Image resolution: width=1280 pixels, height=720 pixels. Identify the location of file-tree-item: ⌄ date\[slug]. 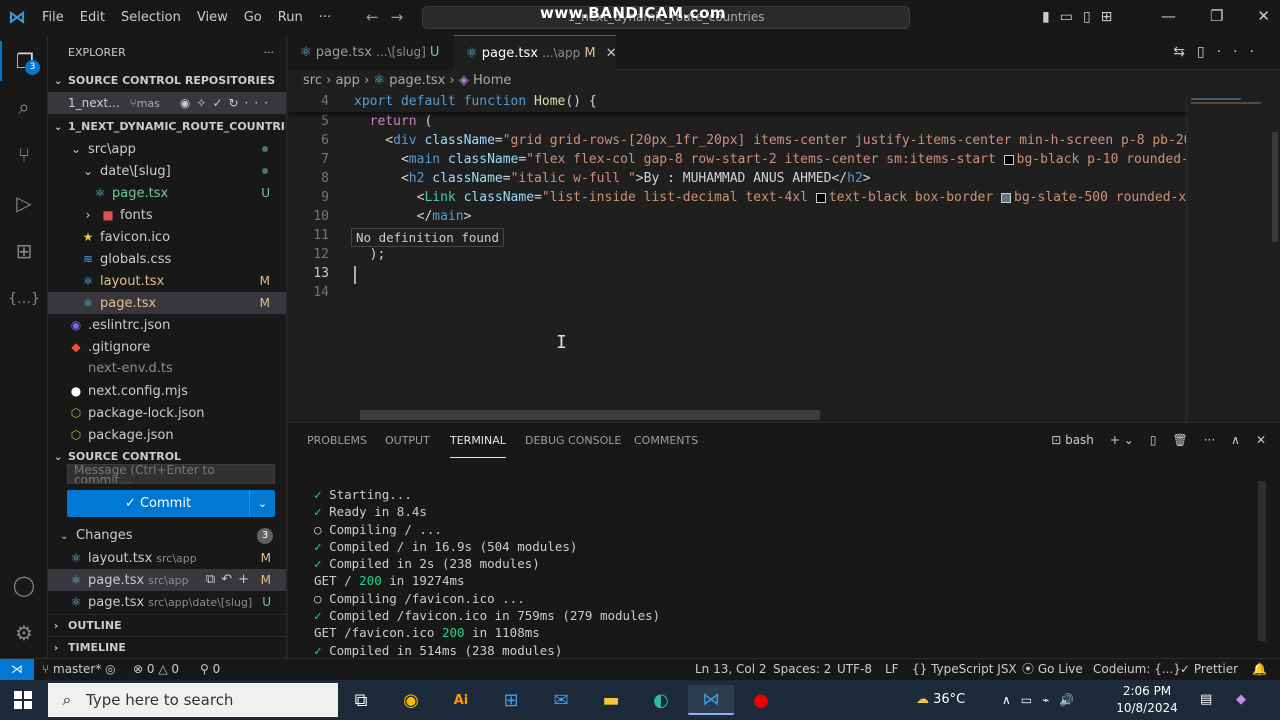
(167, 171).